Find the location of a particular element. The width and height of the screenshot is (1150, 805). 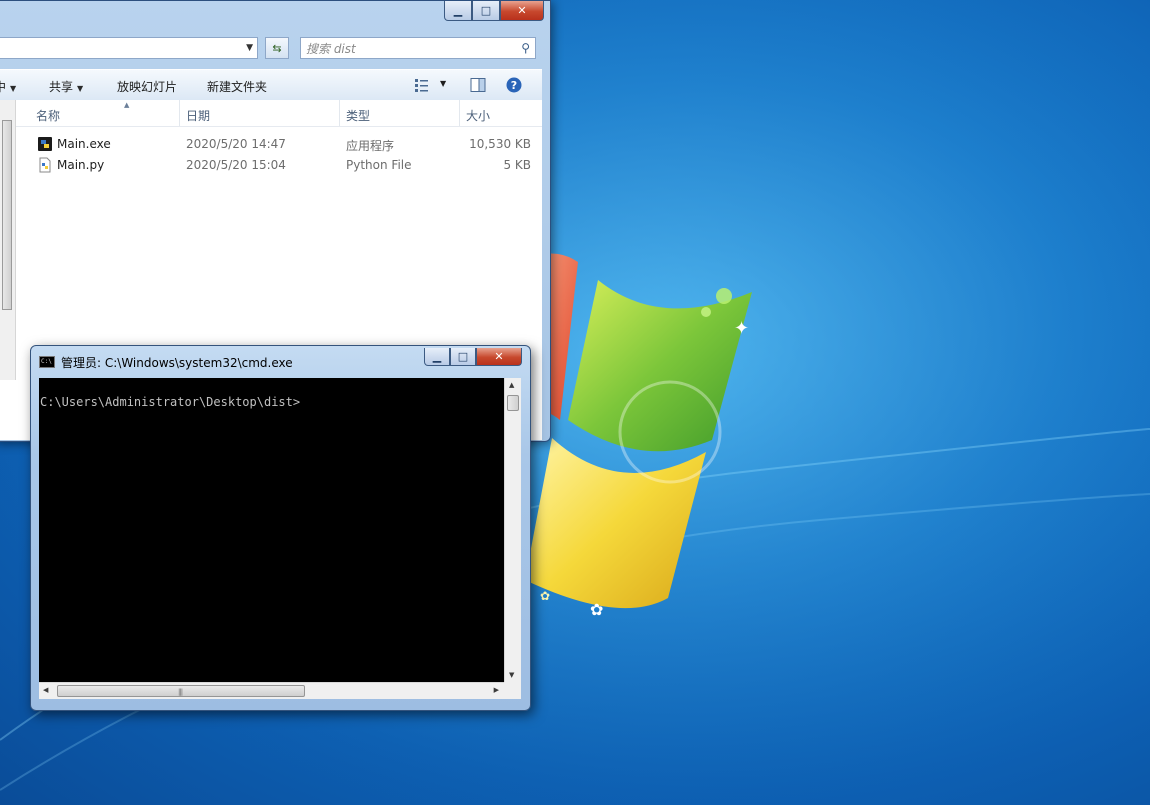

command-prompt: C:\Users\Administrator\Desktop\dist> is located at coordinates (170, 402).